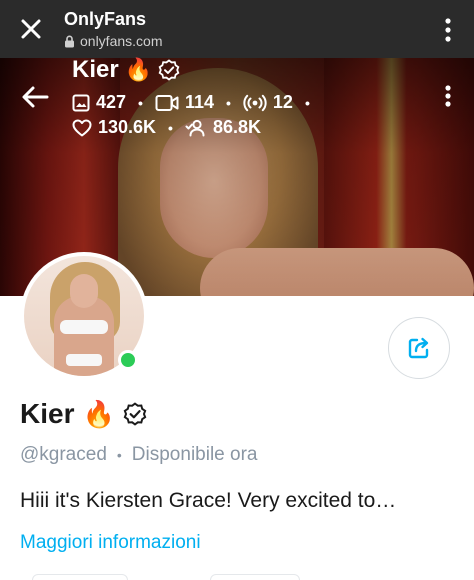 The image size is (474, 580). What do you see at coordinates (110, 543) in the screenshot?
I see `more-info-link: Maggiori informazioni` at bounding box center [110, 543].